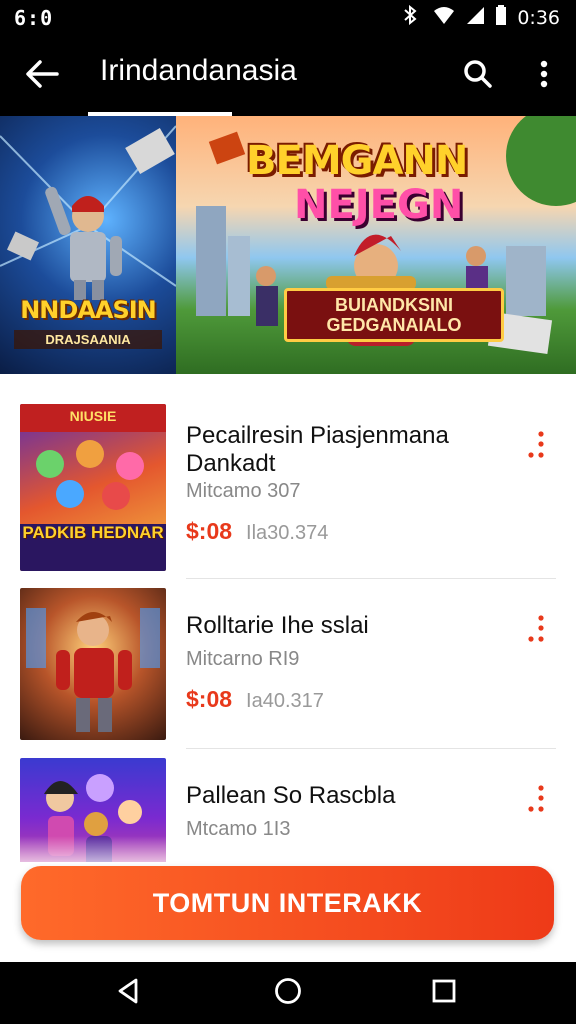 The height and width of the screenshot is (1024, 576). Describe the element at coordinates (285, 701) in the screenshot. I see `game-meta: Ia40.317` at that location.